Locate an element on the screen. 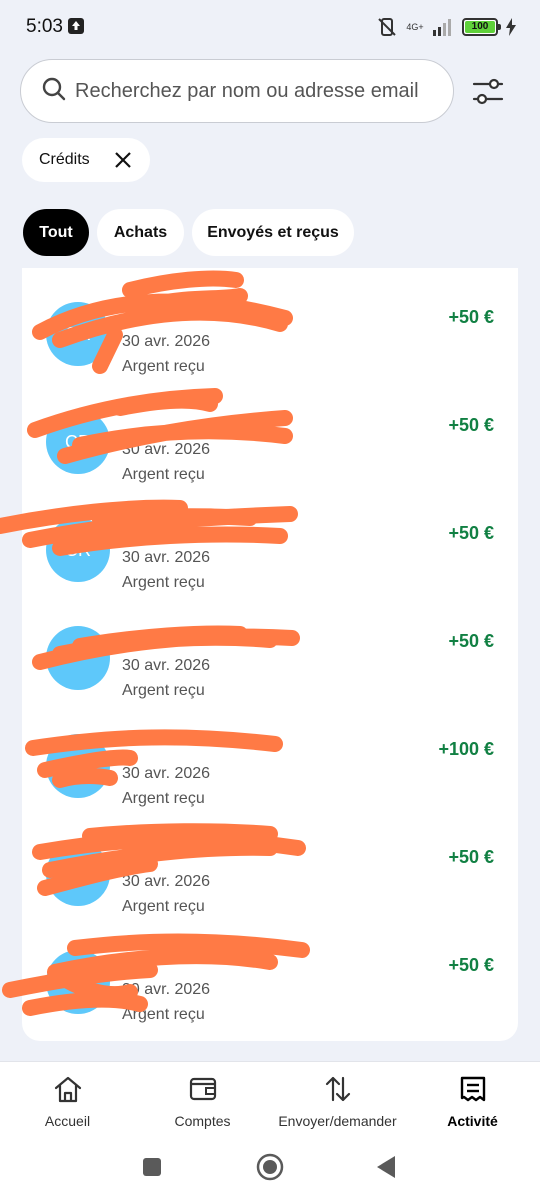 This screenshot has width=540, height=1200. battery-icon: 100 is located at coordinates (481, 27).